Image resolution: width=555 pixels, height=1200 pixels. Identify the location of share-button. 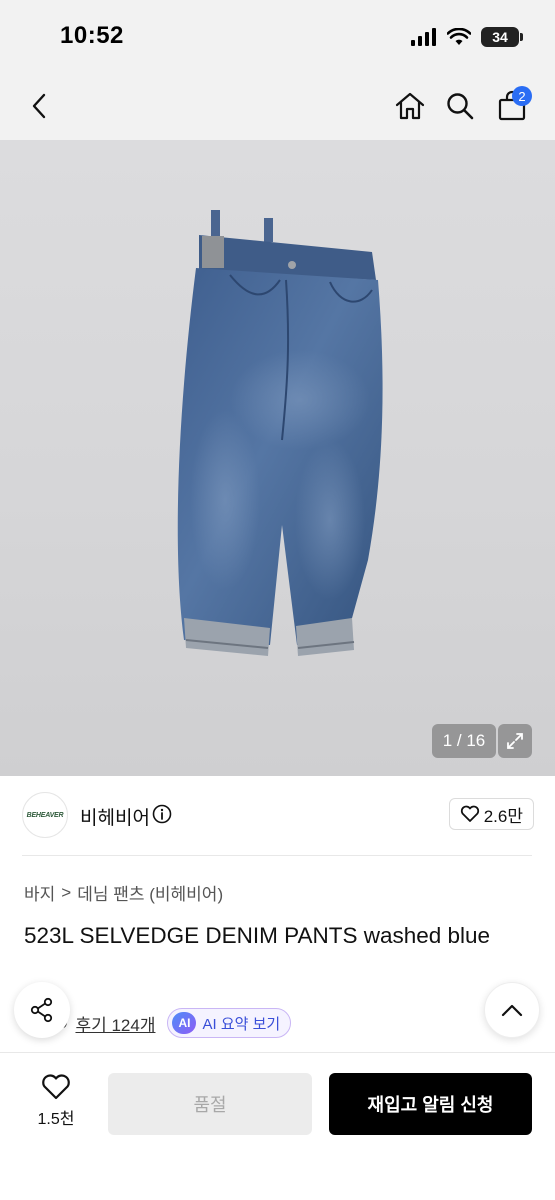
(42, 1010).